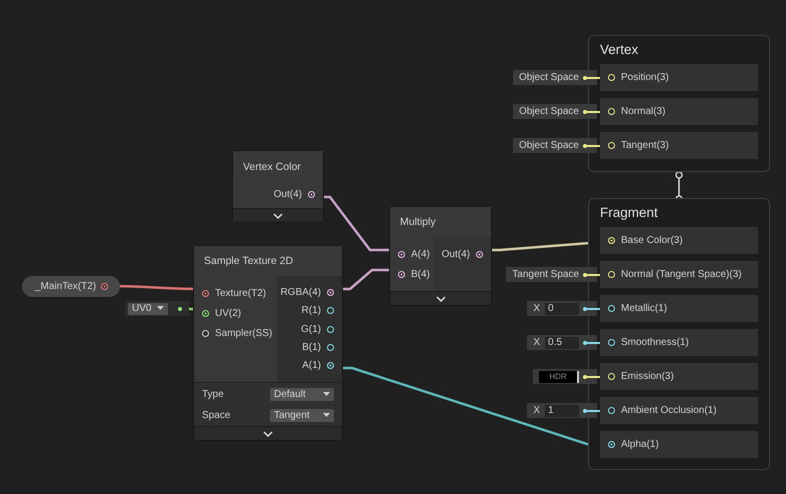 The height and width of the screenshot is (494, 786). What do you see at coordinates (278, 166) in the screenshot?
I see `node-title: Vertex Color` at bounding box center [278, 166].